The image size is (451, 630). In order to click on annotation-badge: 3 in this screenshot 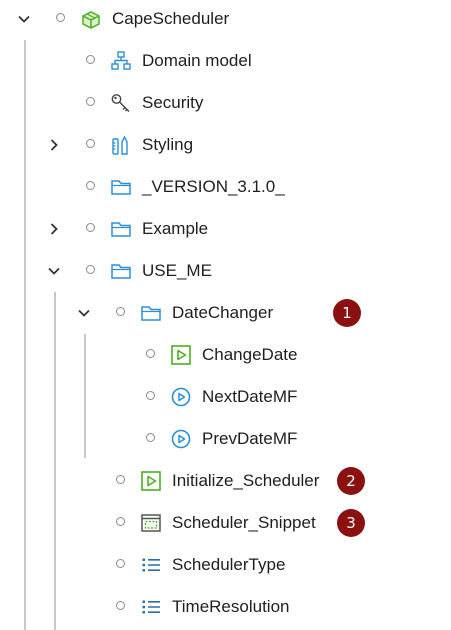, I will do `click(351, 523)`.